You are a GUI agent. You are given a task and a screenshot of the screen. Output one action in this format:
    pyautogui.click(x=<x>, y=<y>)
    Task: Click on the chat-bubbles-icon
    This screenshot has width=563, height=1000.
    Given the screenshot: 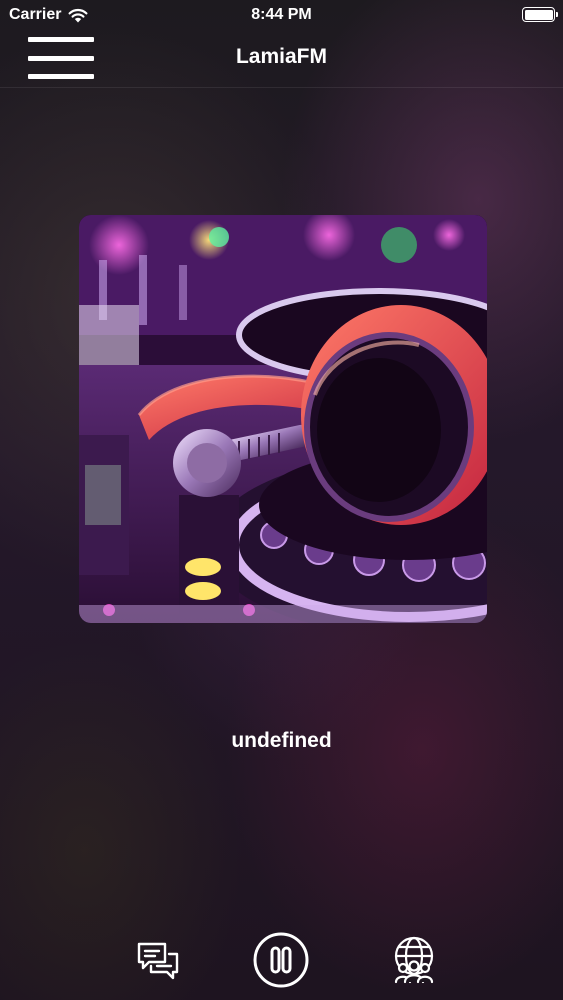 What is the action you would take?
    pyautogui.click(x=158, y=961)
    